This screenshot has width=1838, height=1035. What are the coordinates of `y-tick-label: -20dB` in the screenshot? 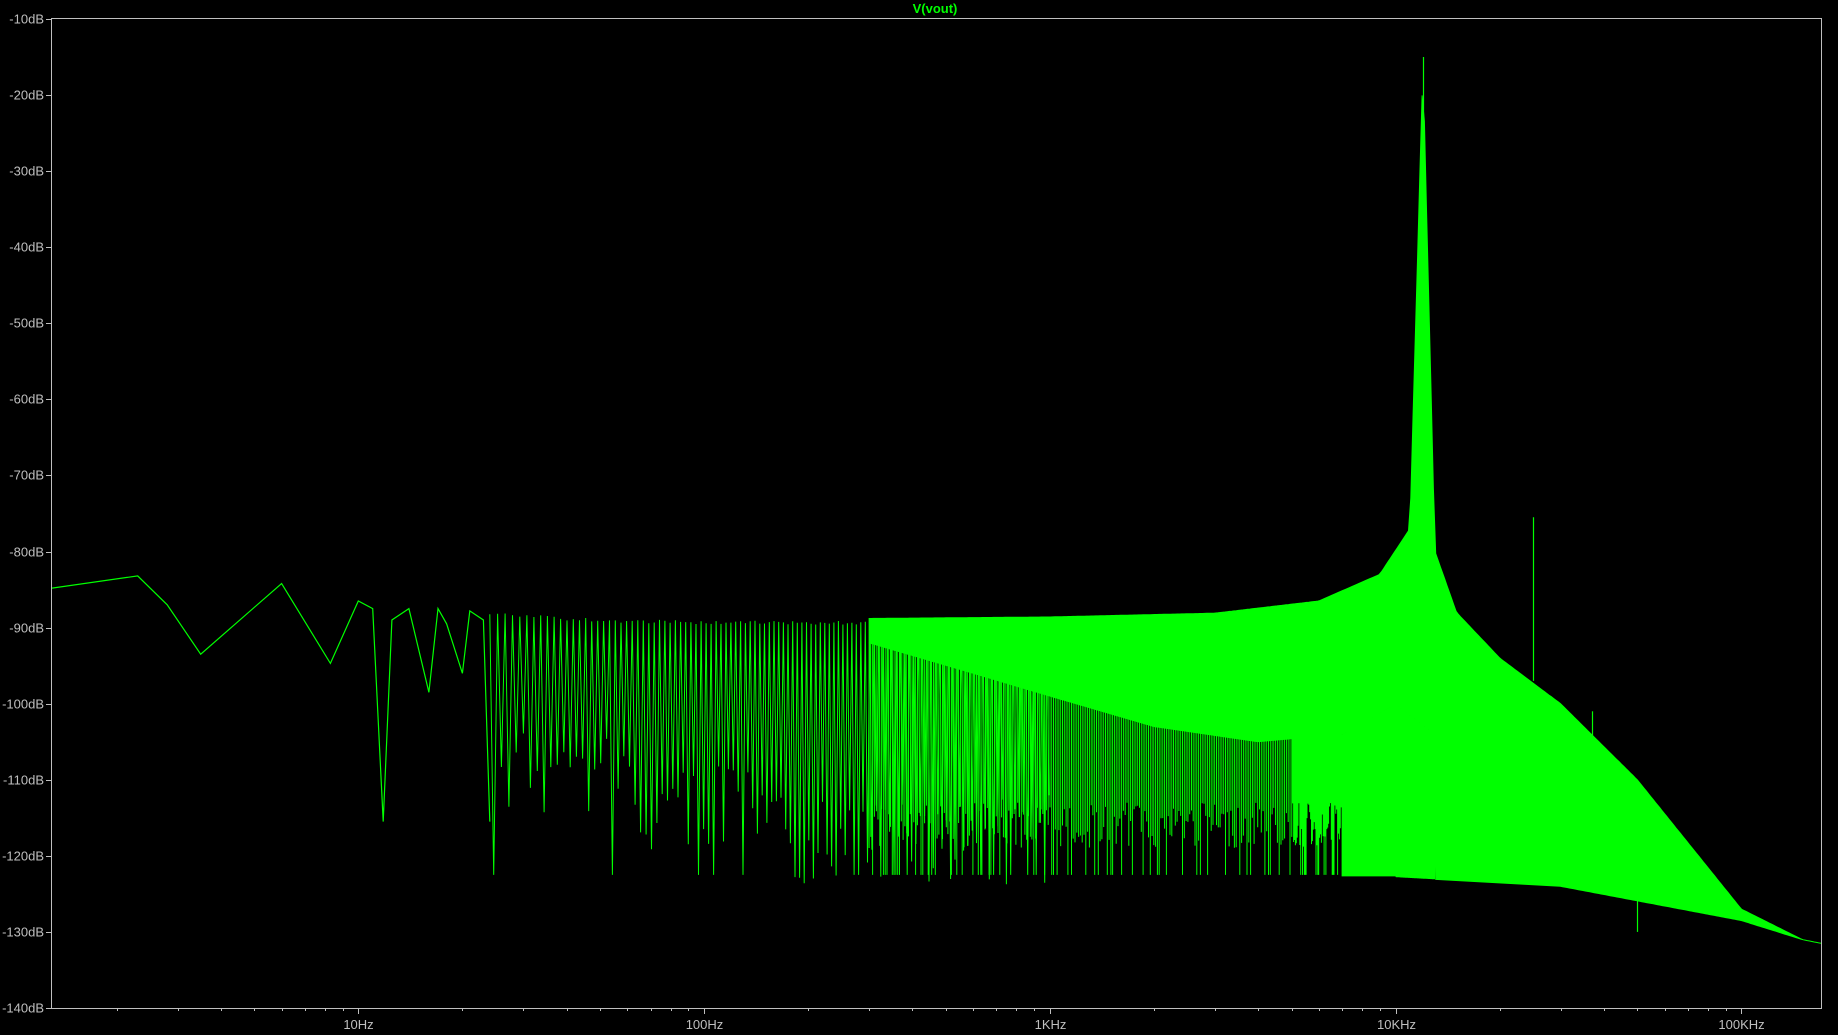 It's located at (26, 95).